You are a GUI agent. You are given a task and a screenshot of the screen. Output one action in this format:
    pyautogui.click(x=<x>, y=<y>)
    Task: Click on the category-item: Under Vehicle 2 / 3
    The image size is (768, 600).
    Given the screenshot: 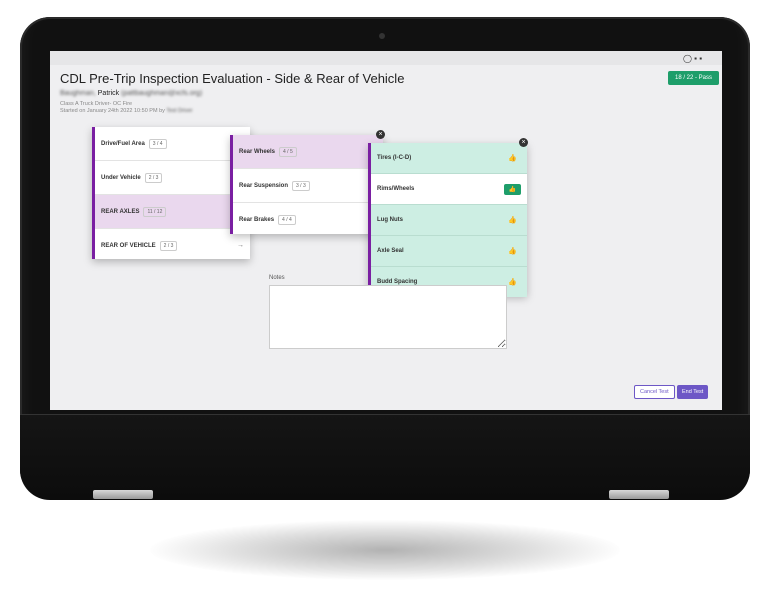 What is the action you would take?
    pyautogui.click(x=172, y=178)
    